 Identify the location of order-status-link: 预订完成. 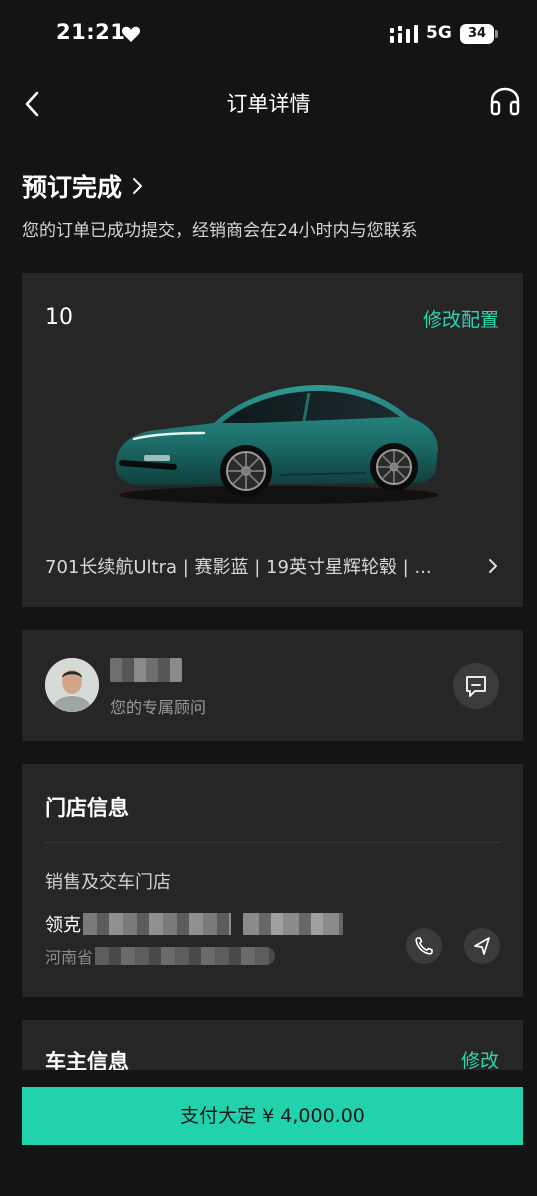
(84, 186).